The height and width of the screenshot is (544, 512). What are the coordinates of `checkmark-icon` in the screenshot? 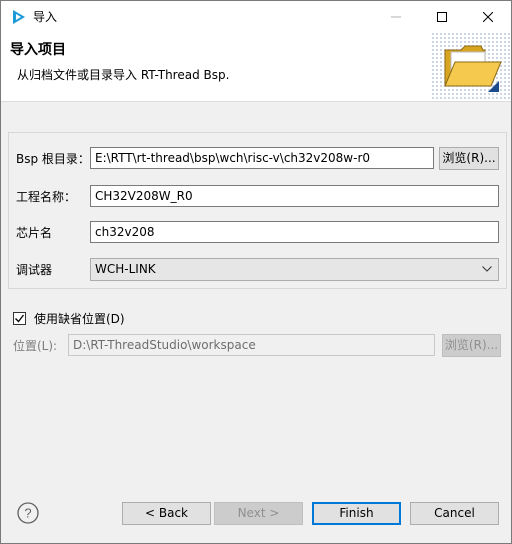 It's located at (20, 318).